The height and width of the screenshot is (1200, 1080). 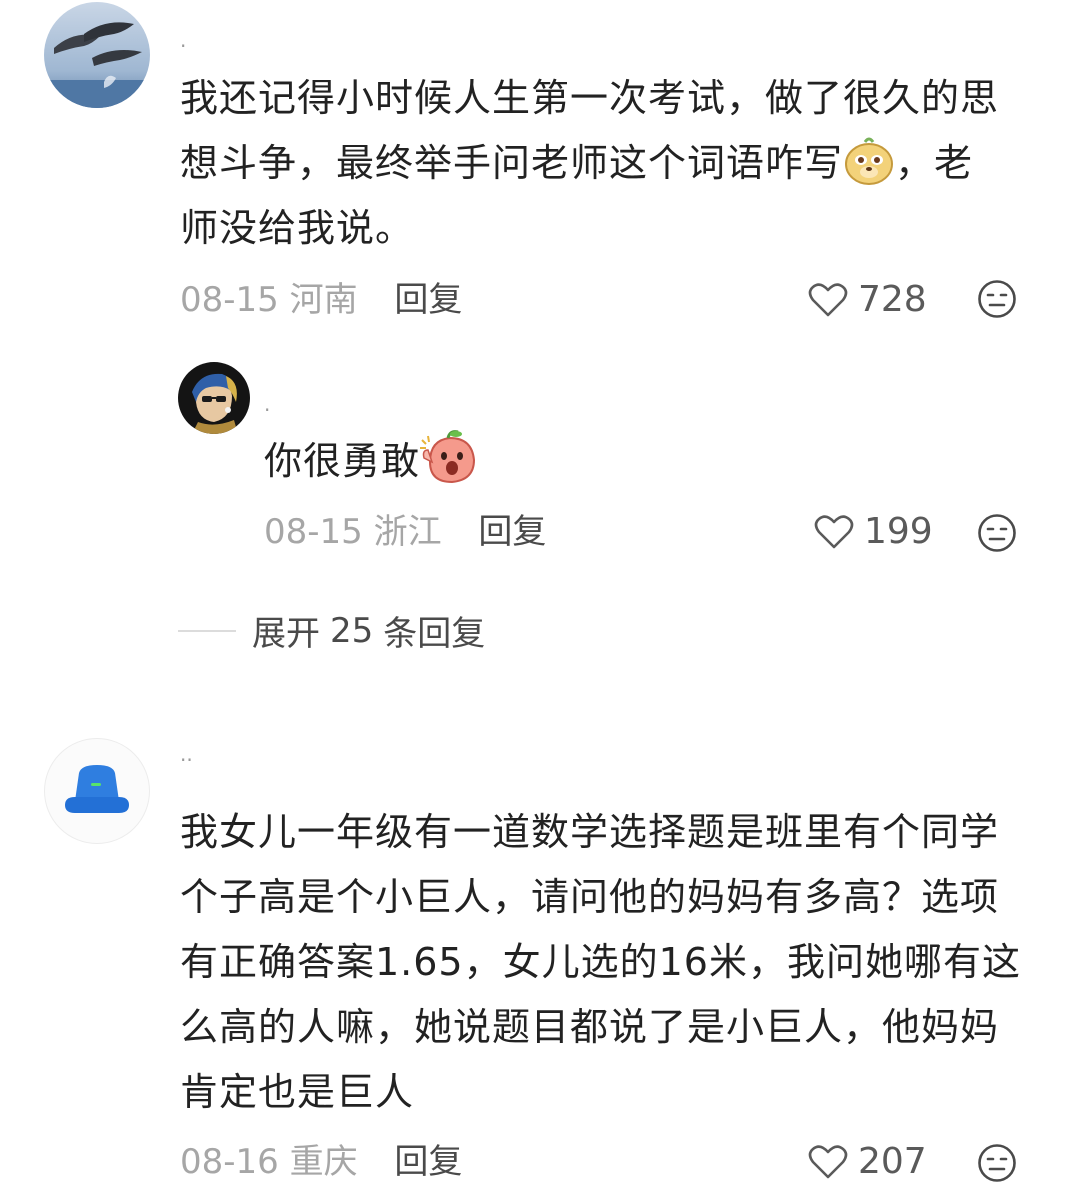 I want to click on comment-date: 08-16, so click(x=229, y=1162).